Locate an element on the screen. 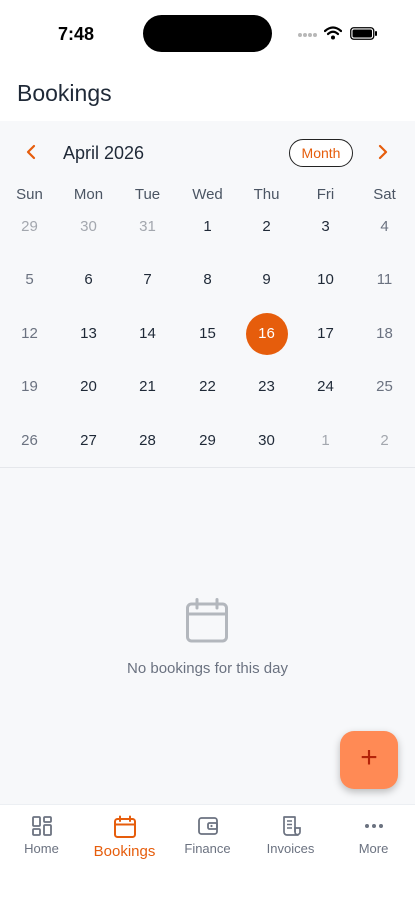  dynamic-island is located at coordinates (207, 33).